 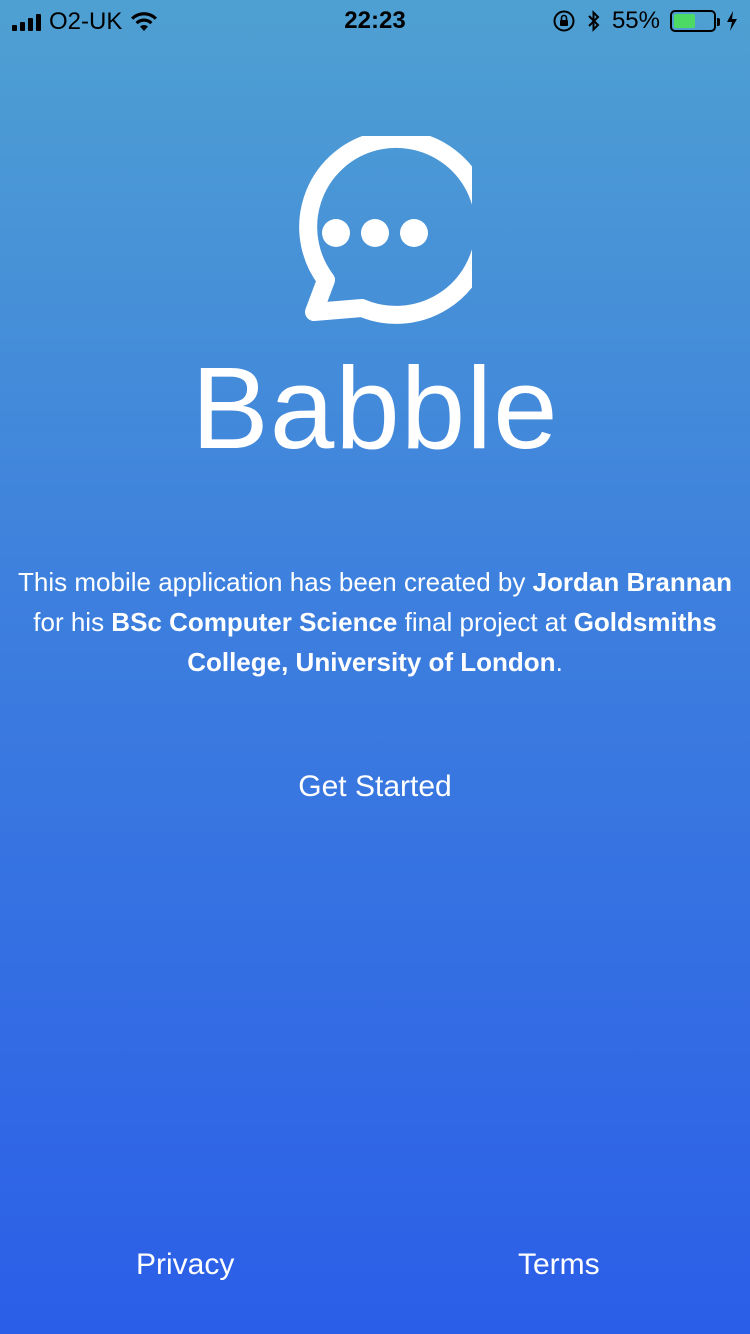 What do you see at coordinates (695, 21) in the screenshot?
I see `battery-icon` at bounding box center [695, 21].